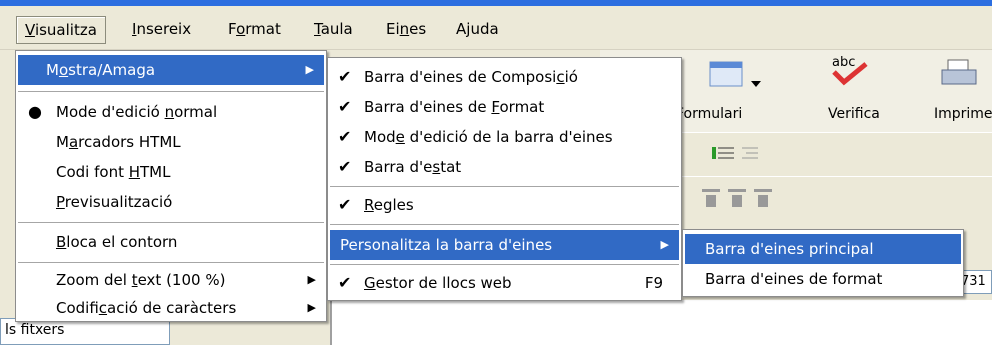  I want to click on menu-item-gestor-llocs-web: ✔ Gestor de llocs web F9, so click(504, 283).